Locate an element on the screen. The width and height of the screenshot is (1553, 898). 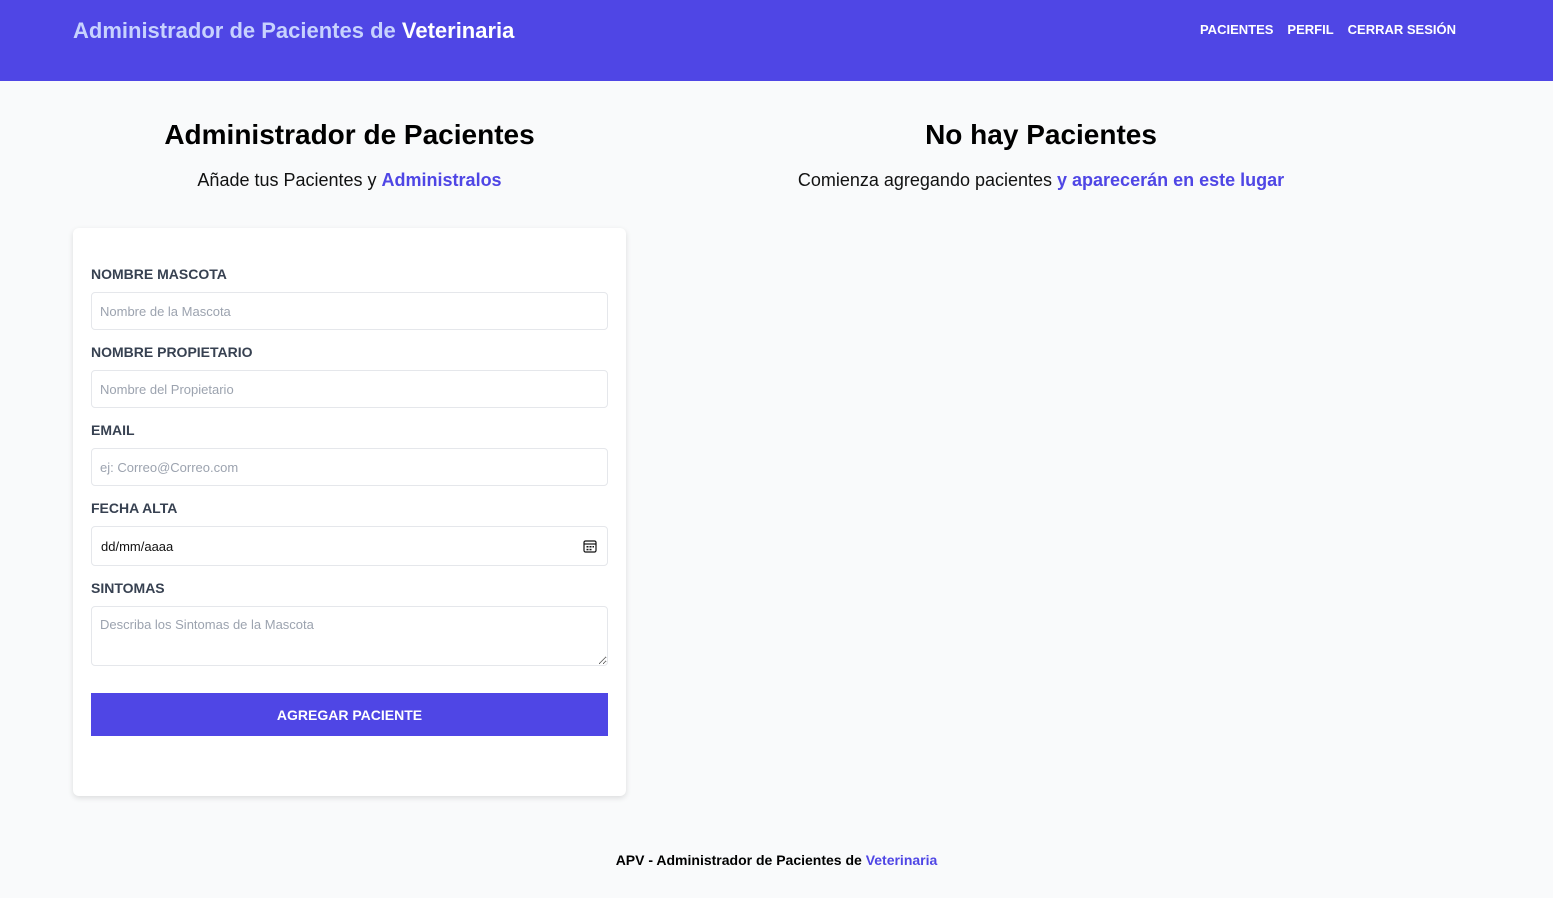
field-sintomas: Sintomas is located at coordinates (349, 625).